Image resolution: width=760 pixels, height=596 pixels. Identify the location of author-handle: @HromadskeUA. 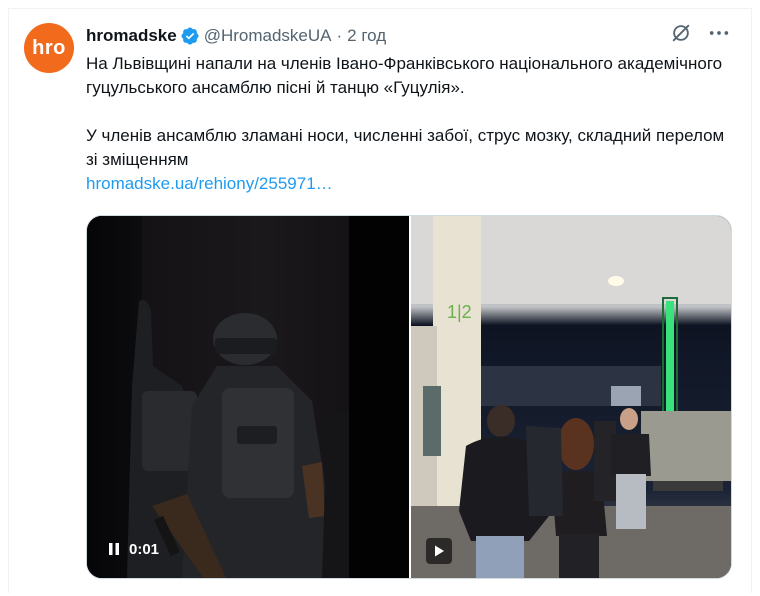
(268, 36).